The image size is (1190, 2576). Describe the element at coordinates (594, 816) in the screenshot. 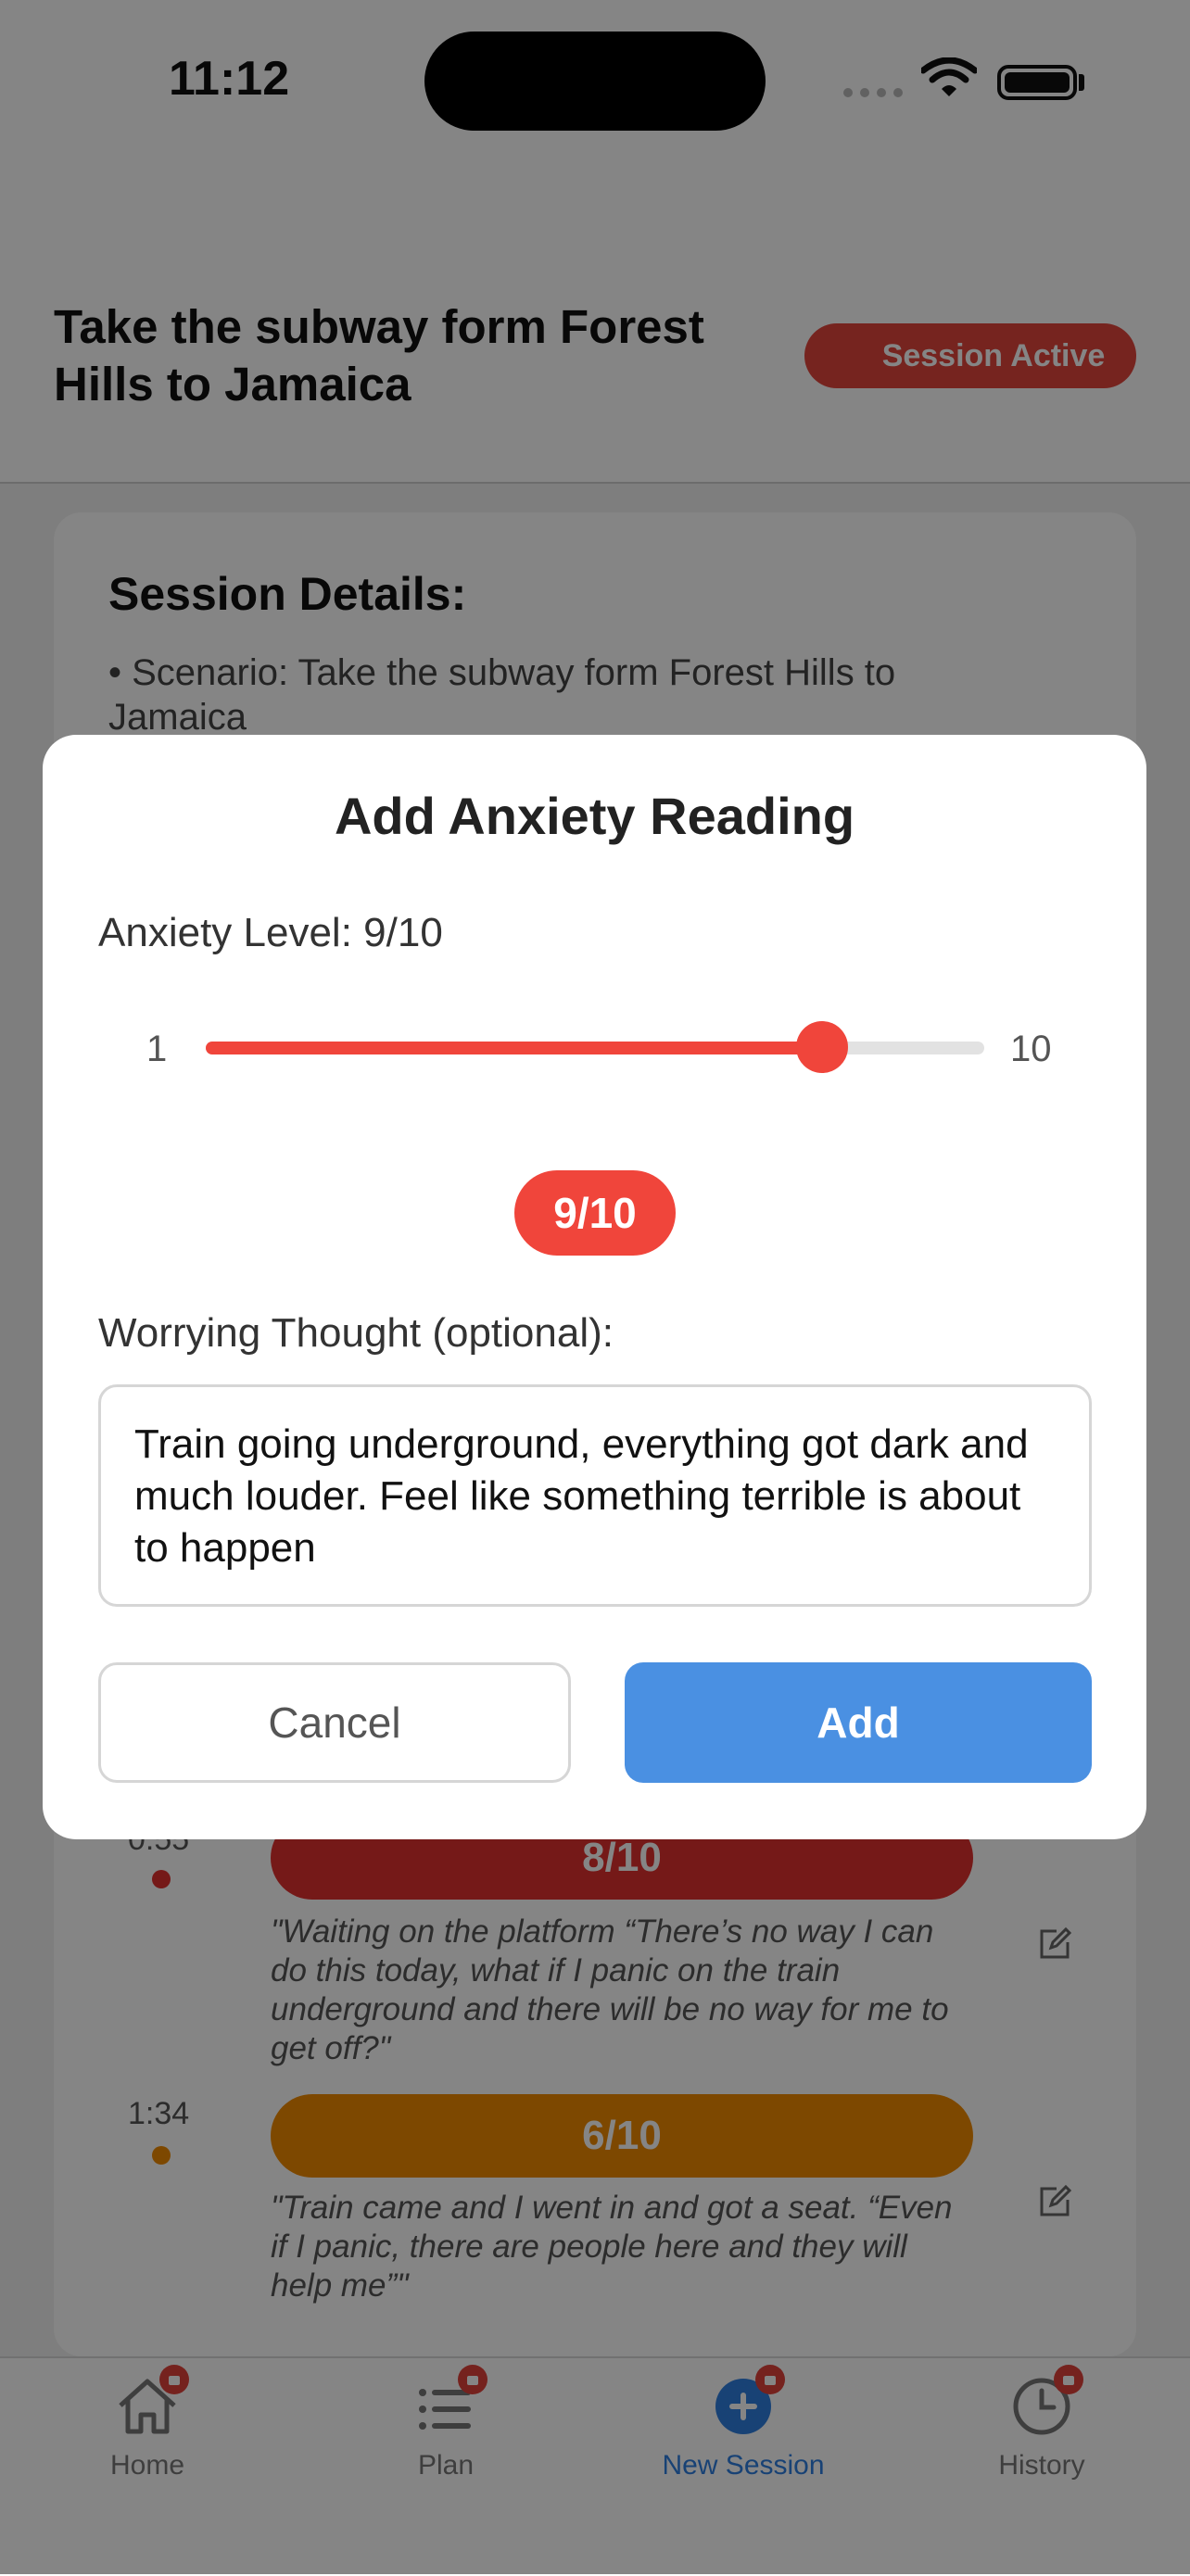

I see `dialog-title: Add Anxiety Reading` at that location.